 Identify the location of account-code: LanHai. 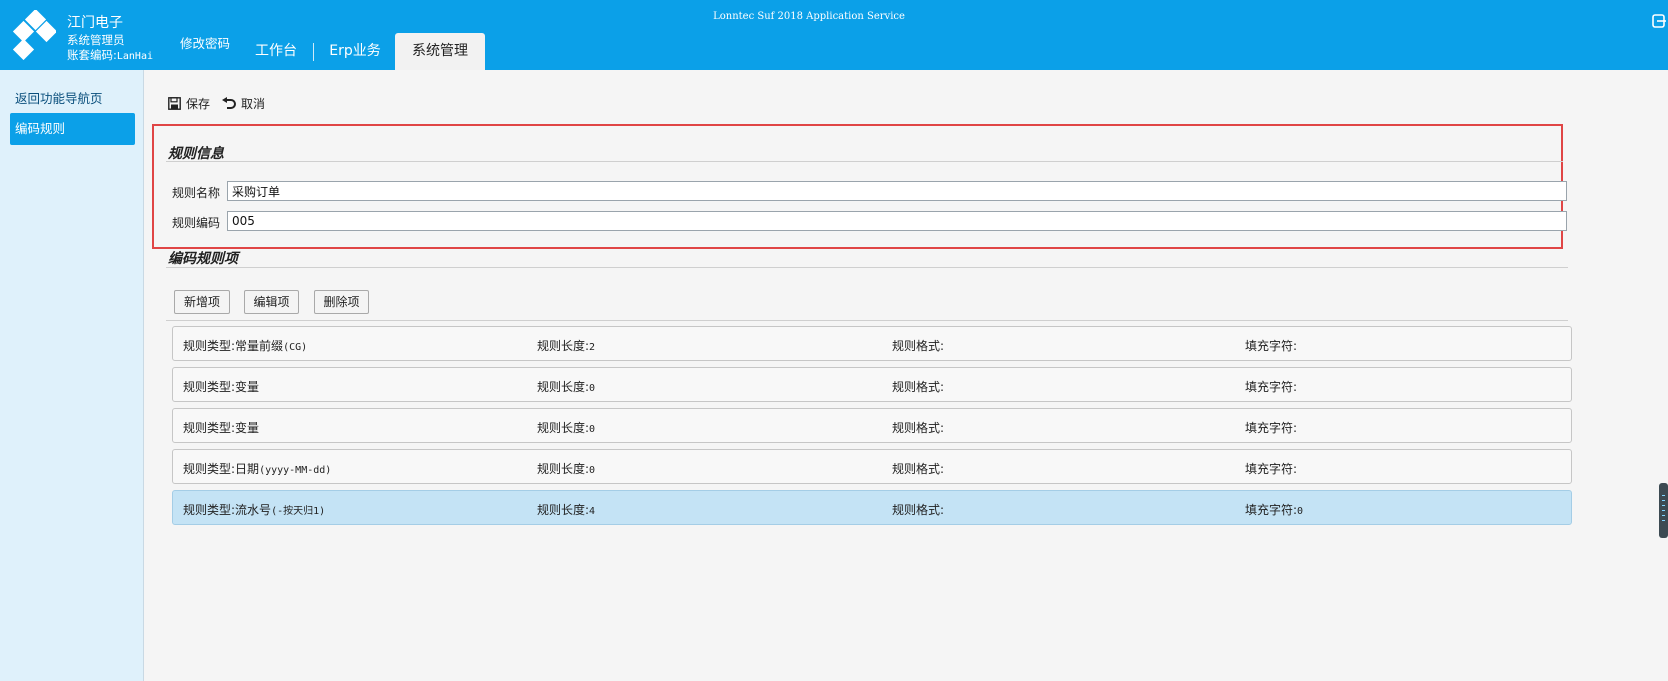
(134, 56).